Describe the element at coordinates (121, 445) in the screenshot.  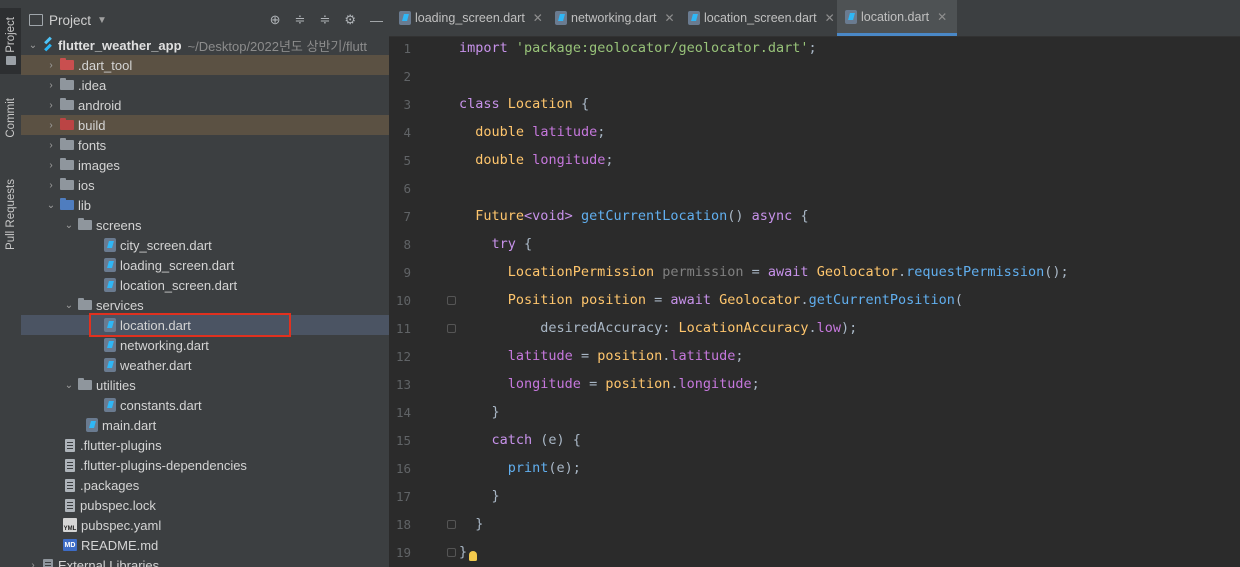
I see `tree-item-label: .flutter-plugins` at that location.